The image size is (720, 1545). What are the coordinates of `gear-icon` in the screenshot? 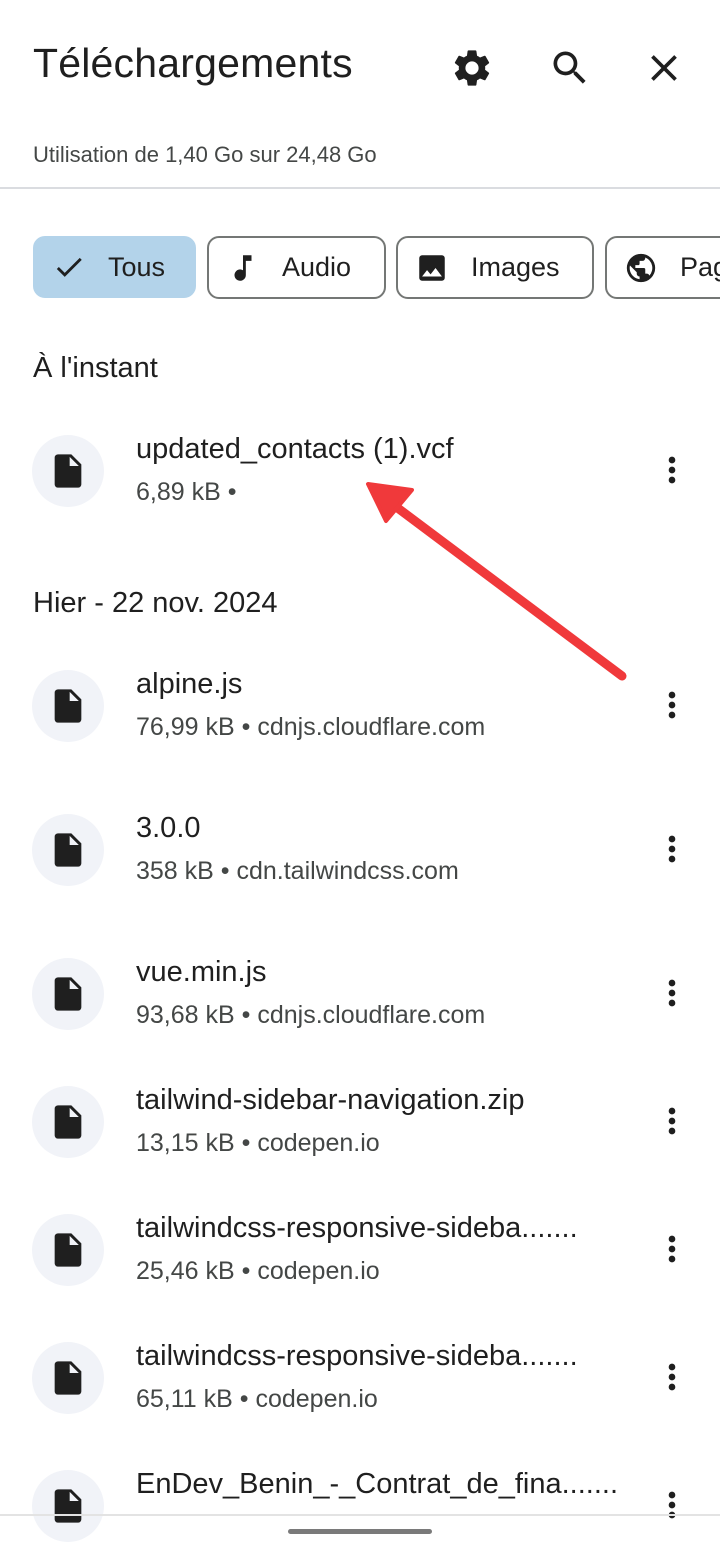 It's located at (472, 68).